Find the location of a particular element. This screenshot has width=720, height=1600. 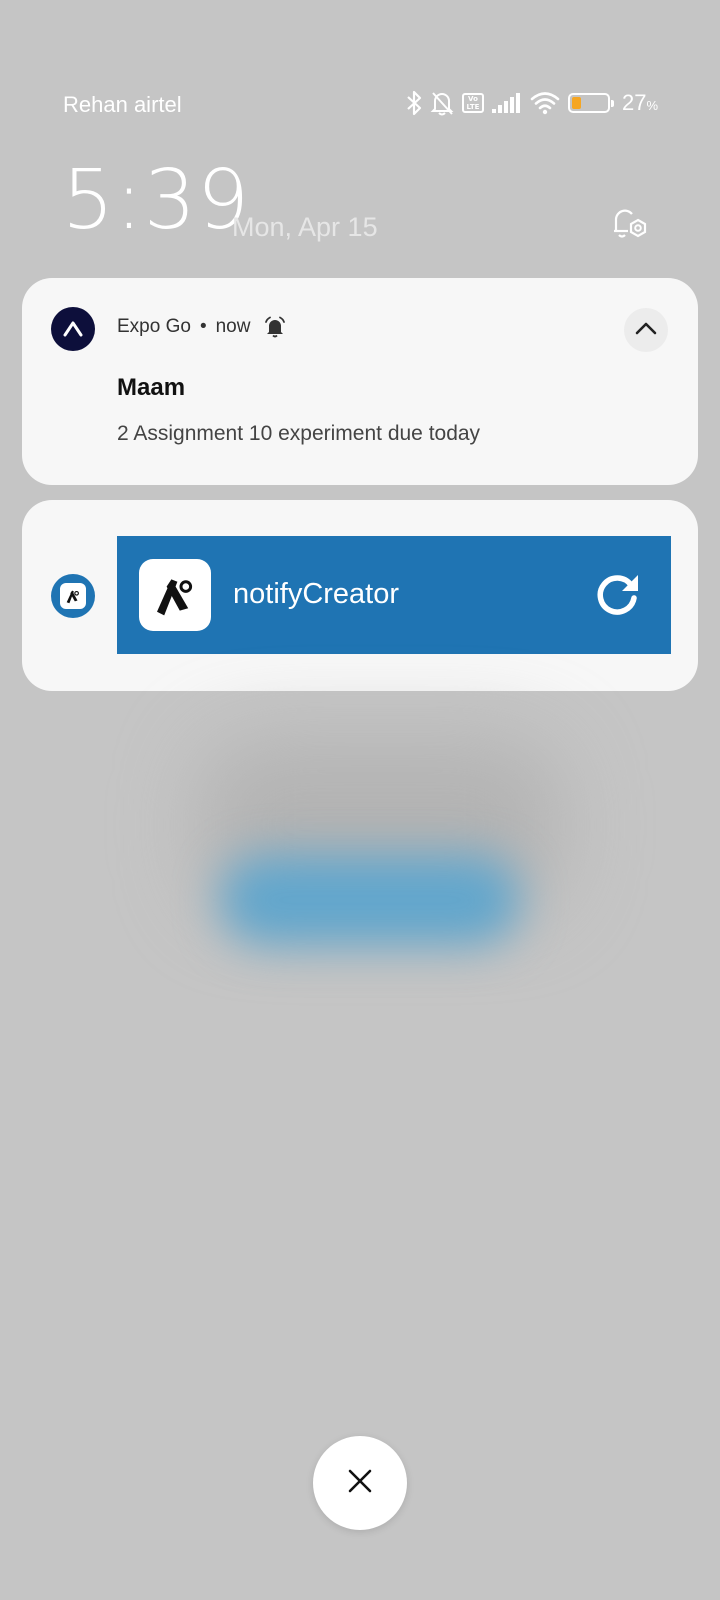

expo-app-icon is located at coordinates (175, 595).